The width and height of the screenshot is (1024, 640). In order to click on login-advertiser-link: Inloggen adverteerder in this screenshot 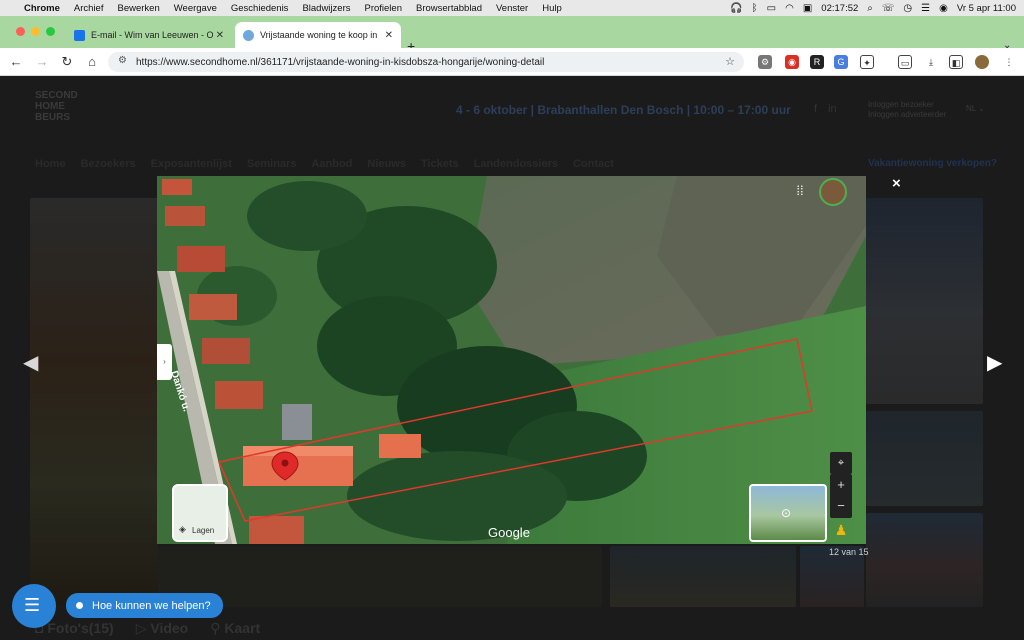, I will do `click(907, 115)`.